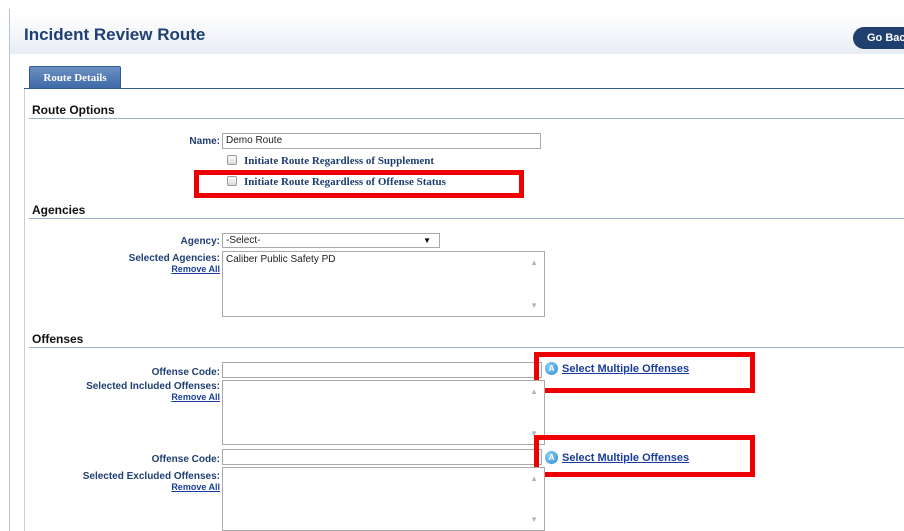 The height and width of the screenshot is (531, 904). Describe the element at coordinates (382, 457) in the screenshot. I see `excluded-offense-code-field` at that location.